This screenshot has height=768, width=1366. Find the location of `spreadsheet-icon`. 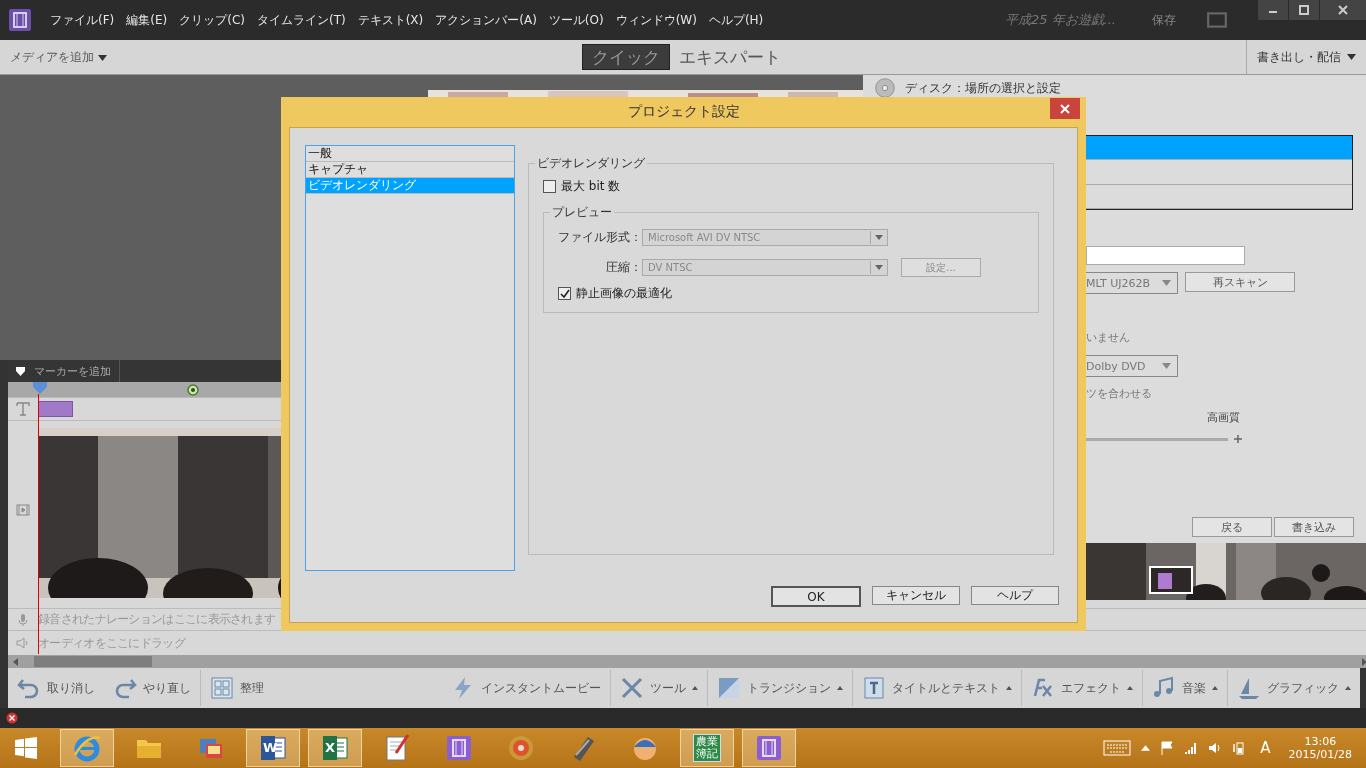

spreadsheet-icon is located at coordinates (335, 748).